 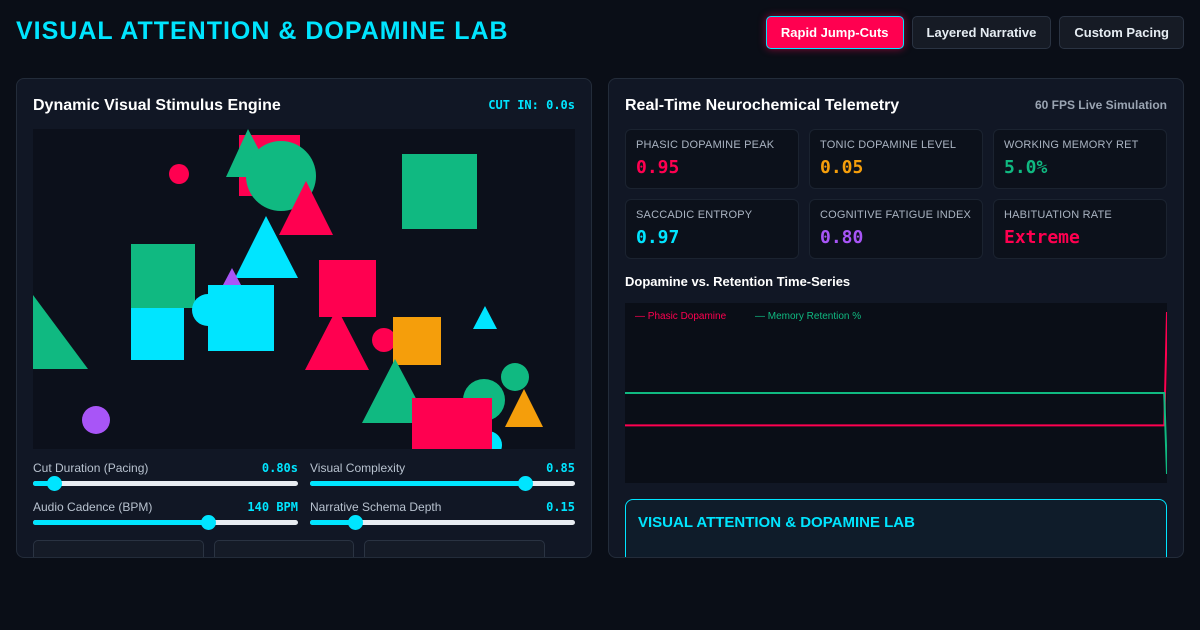 What do you see at coordinates (738, 281) in the screenshot?
I see `timeseries-title: Dopamine vs. Retention Time-Series` at bounding box center [738, 281].